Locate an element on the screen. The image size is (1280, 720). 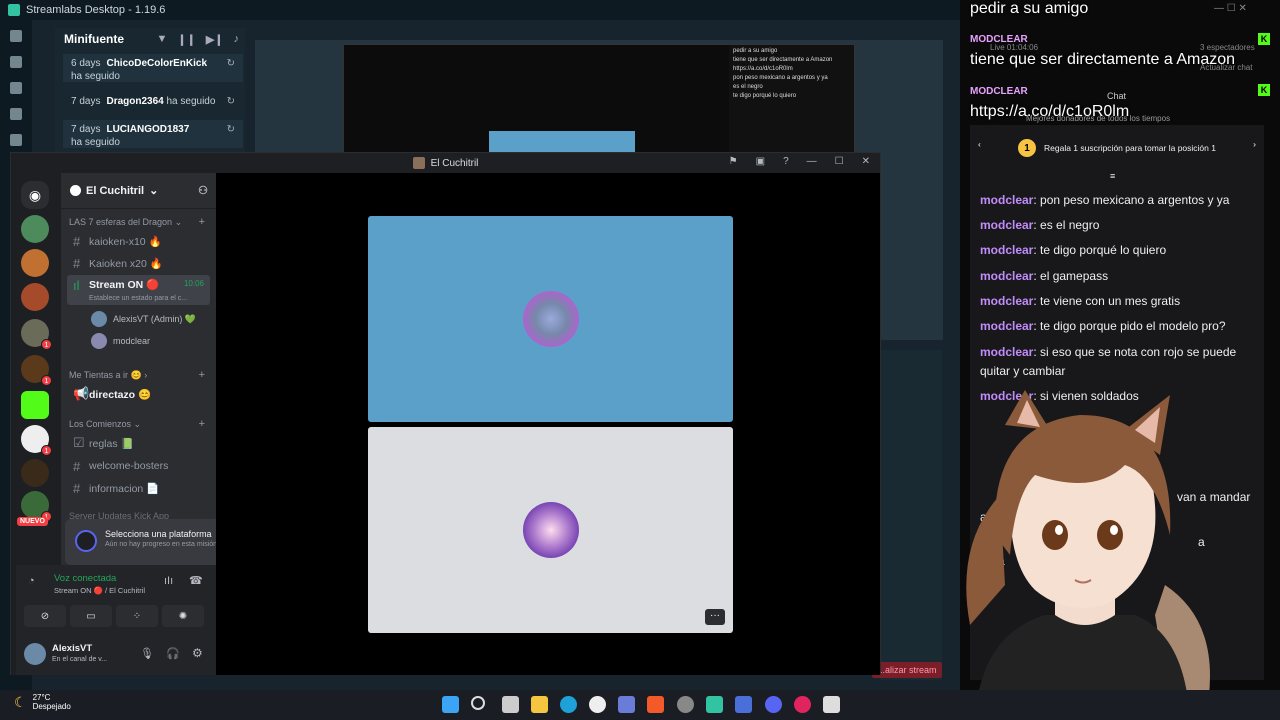
channel-reglas: ☑ reglas 📗 is located at coordinates (138, 443).